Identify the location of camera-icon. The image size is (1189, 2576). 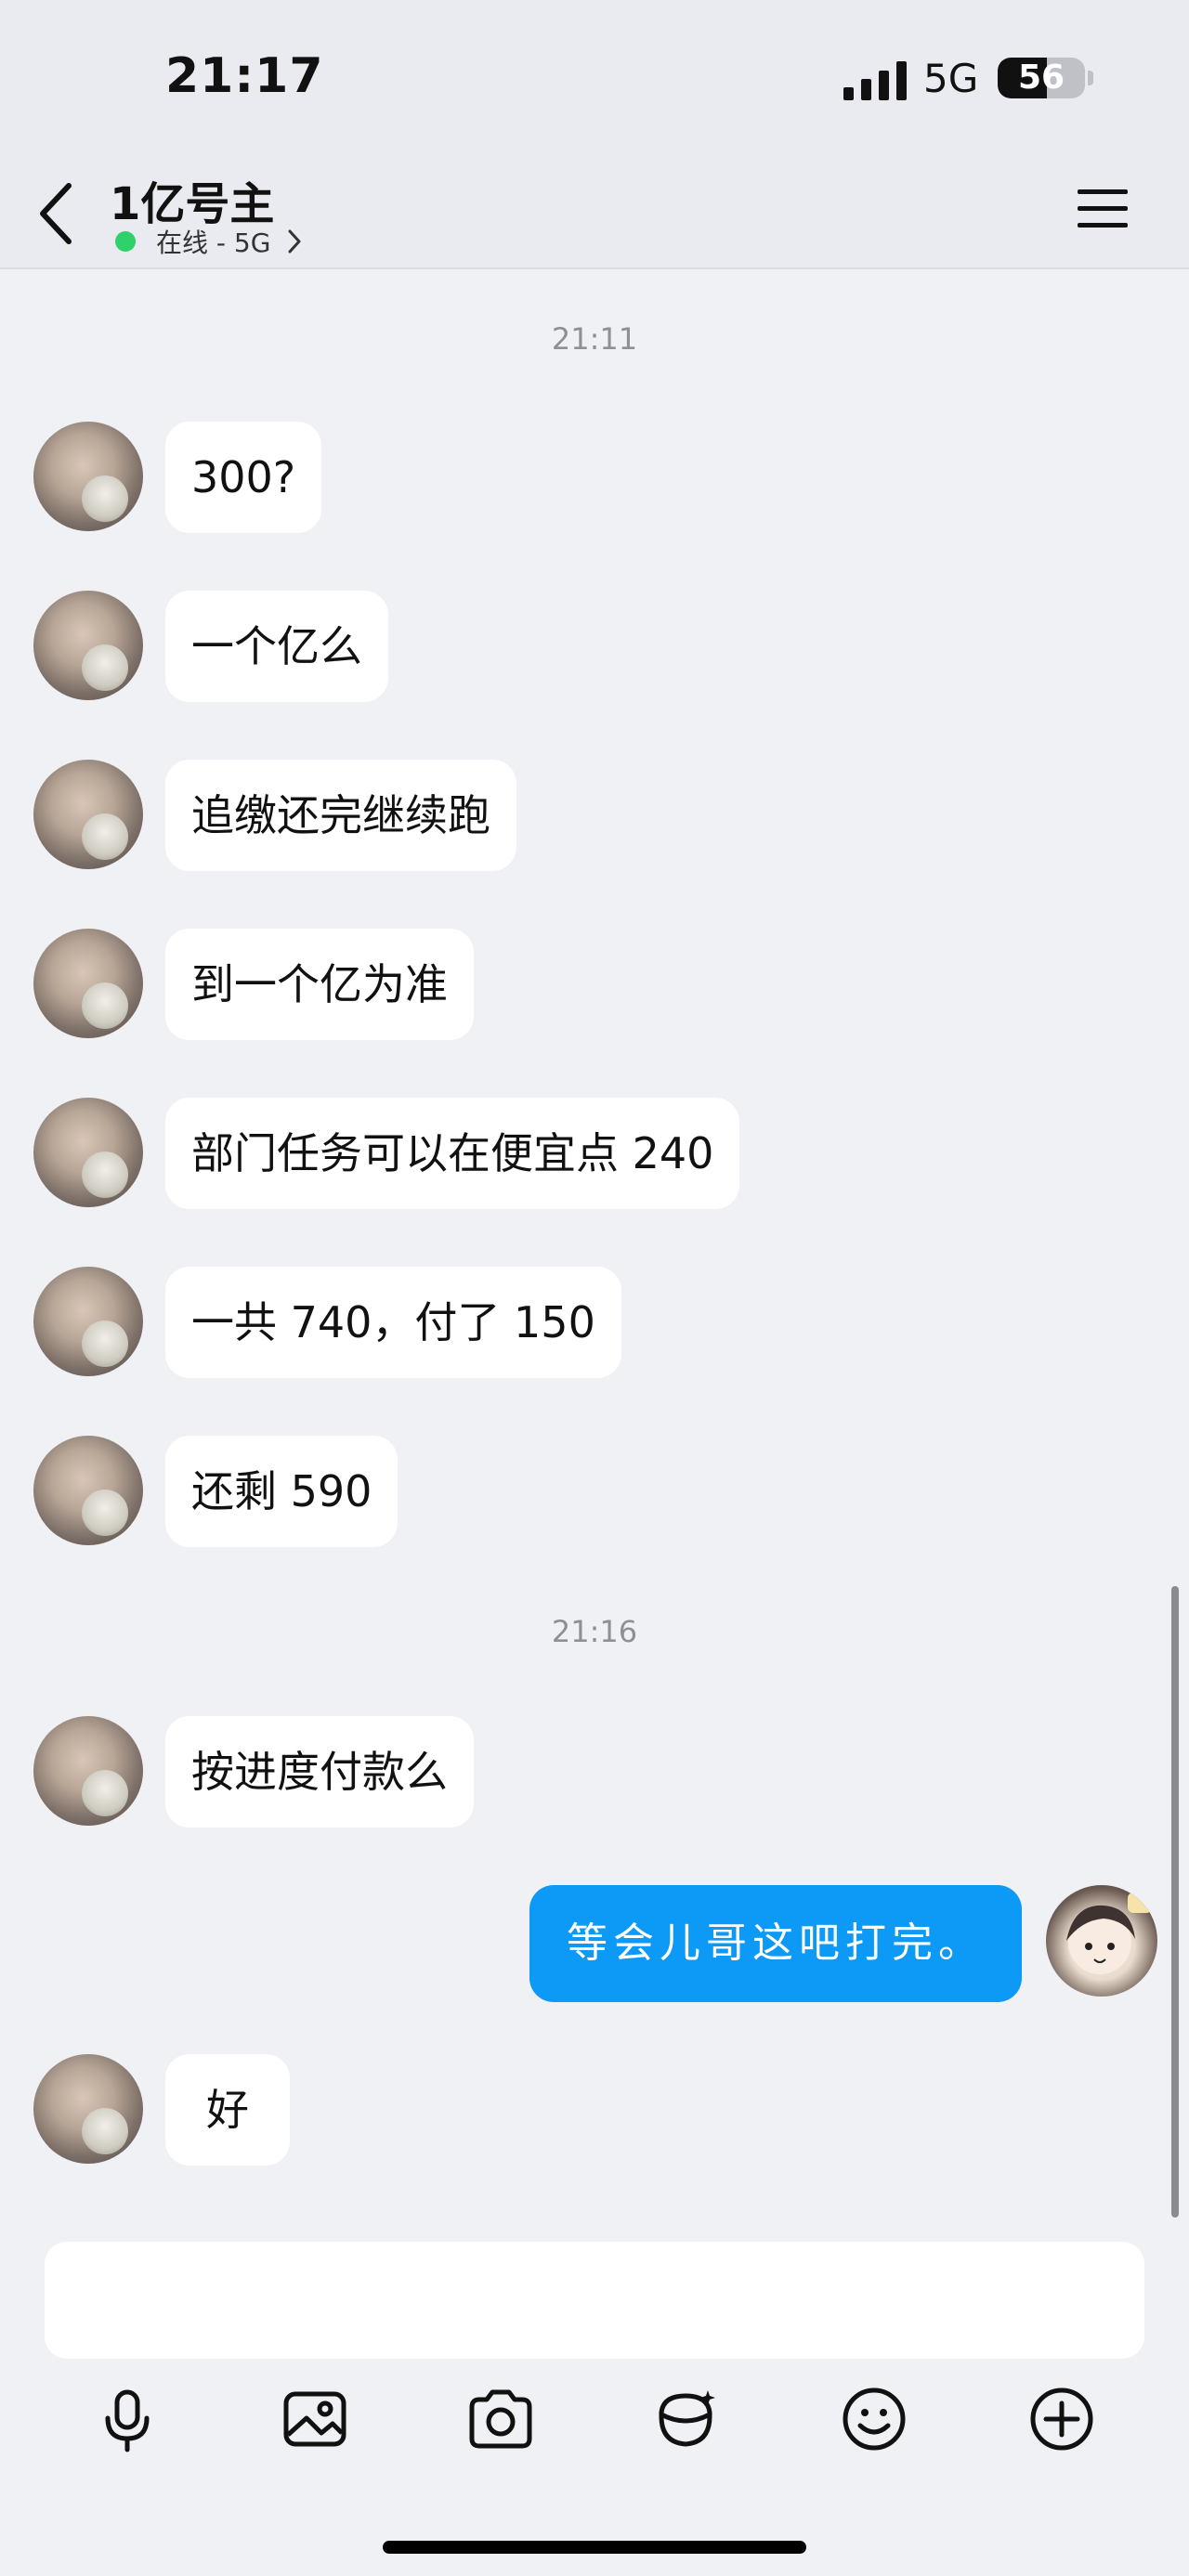
(501, 2419).